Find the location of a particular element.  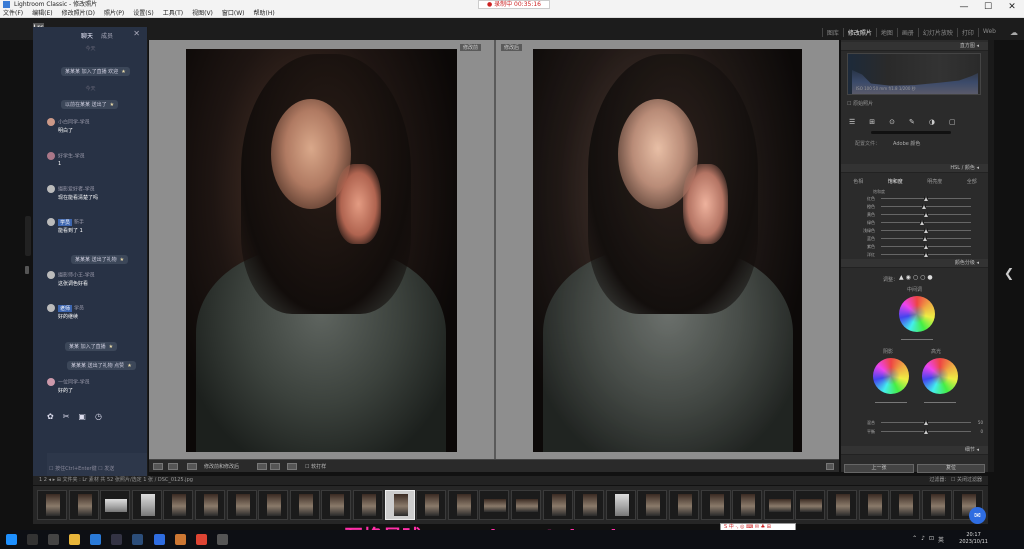

highlights-wheel is located at coordinates (940, 376).